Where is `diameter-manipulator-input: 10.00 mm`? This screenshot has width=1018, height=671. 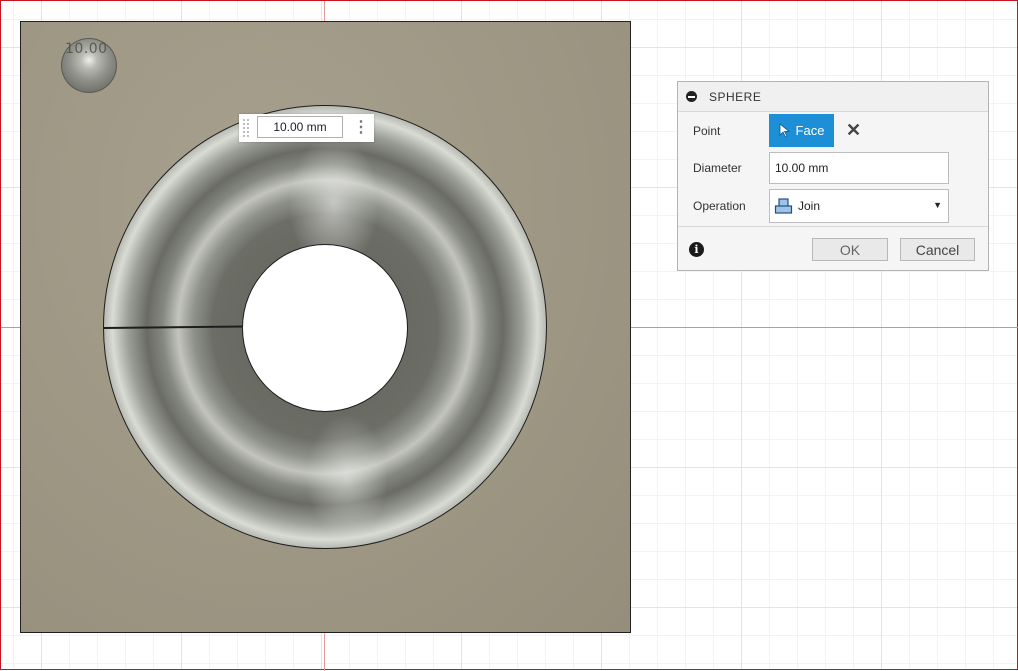
diameter-manipulator-input: 10.00 mm is located at coordinates (300, 127).